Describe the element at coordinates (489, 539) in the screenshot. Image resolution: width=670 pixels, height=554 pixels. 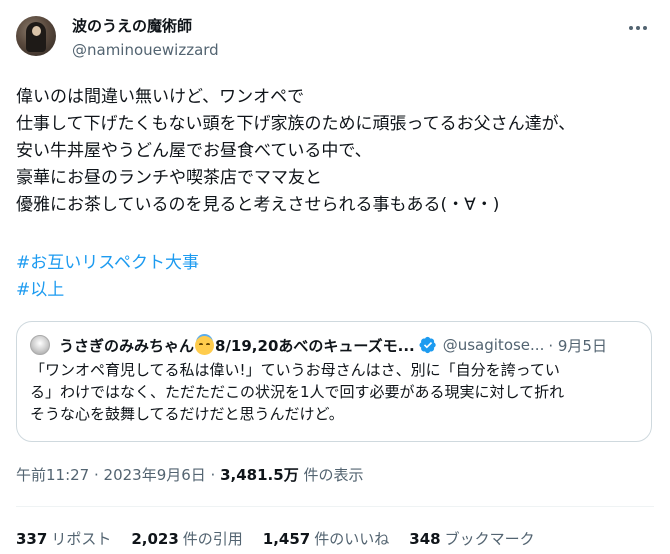
I see `bookmarks-label: ブックマーク` at that location.